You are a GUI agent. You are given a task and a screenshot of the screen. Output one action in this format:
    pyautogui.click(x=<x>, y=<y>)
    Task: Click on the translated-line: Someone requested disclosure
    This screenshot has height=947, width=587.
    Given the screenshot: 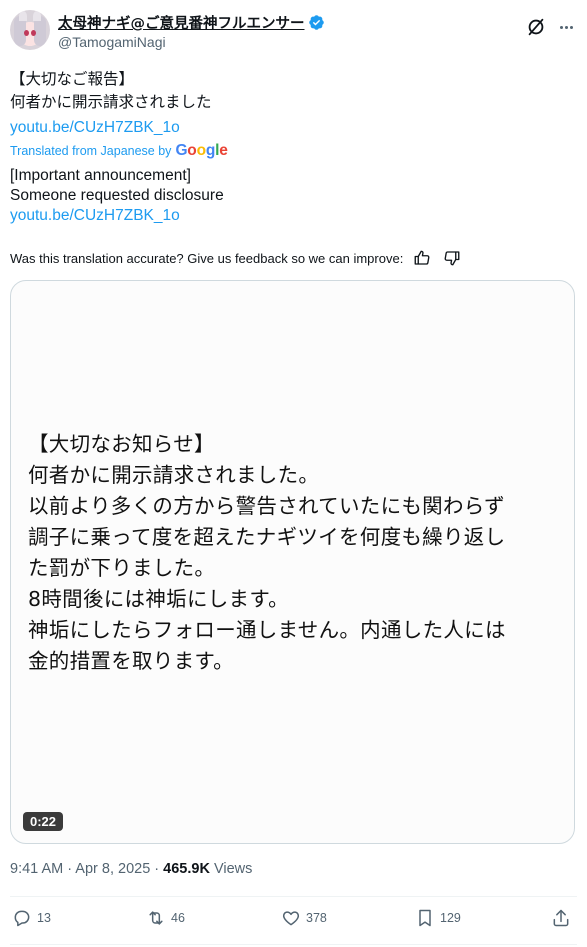 What is the action you would take?
    pyautogui.click(x=117, y=195)
    